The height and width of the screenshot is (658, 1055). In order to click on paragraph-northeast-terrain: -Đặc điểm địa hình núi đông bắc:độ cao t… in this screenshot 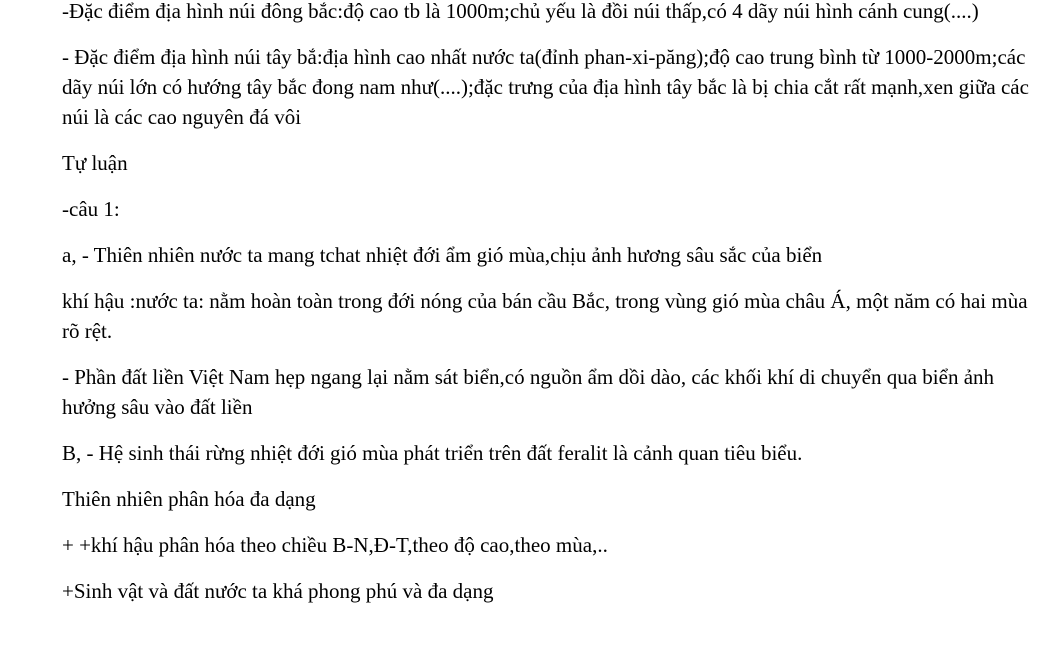, I will do `click(520, 11)`.